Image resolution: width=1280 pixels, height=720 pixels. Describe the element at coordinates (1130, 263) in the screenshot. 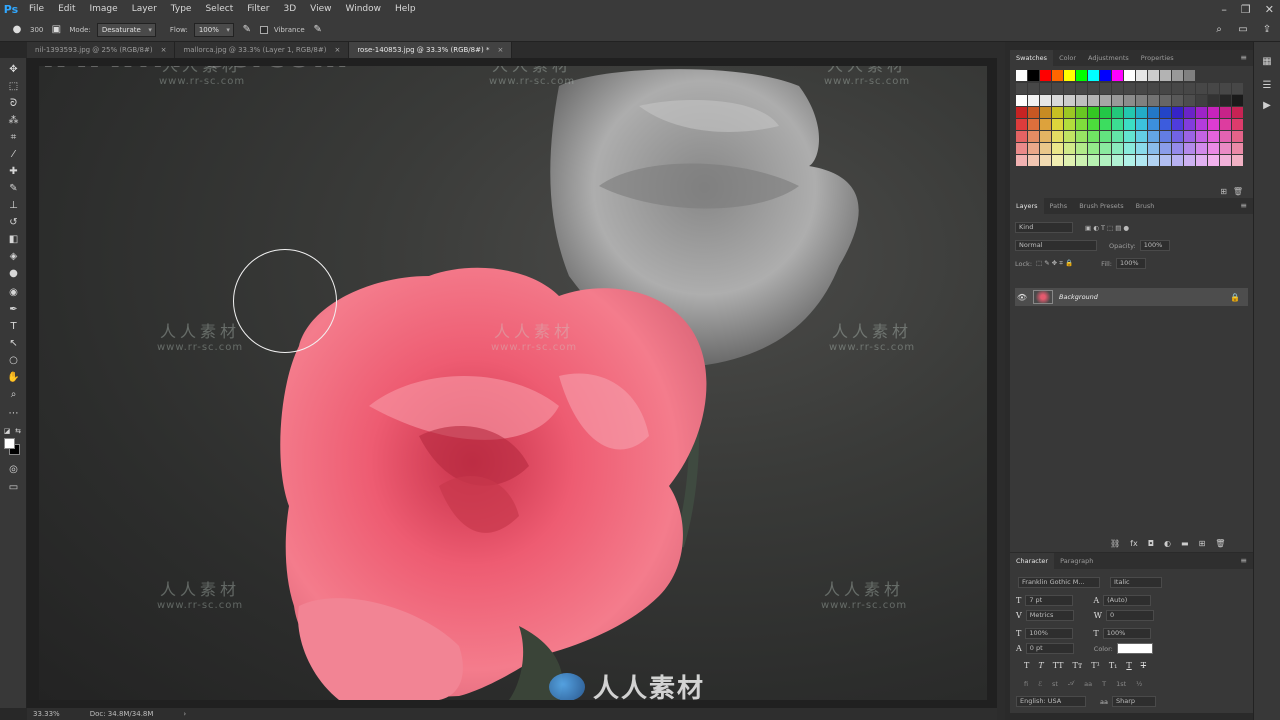

I see `fill-field: 100%` at that location.